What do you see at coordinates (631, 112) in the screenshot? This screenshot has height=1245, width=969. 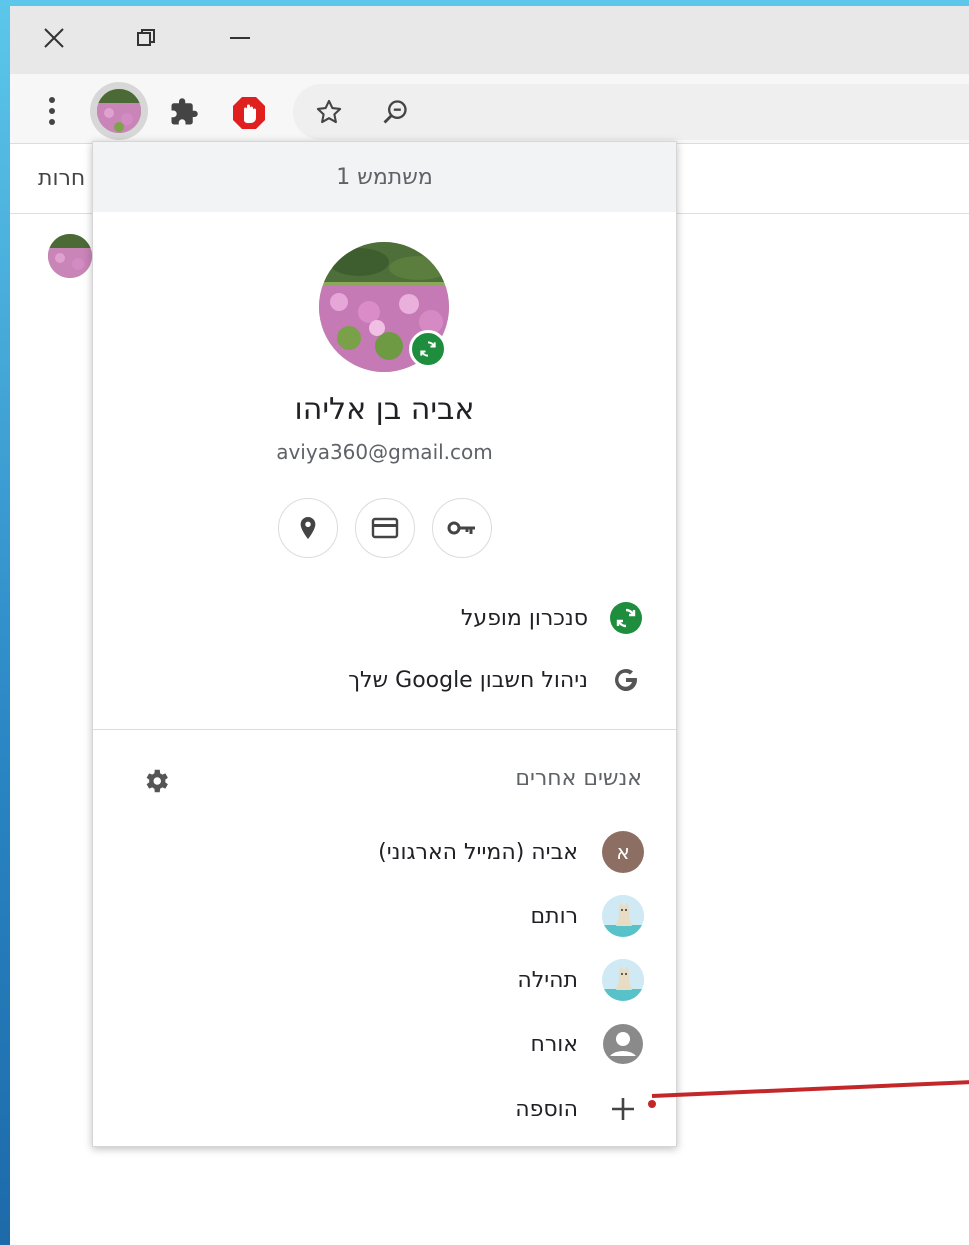 I see `address-bar` at bounding box center [631, 112].